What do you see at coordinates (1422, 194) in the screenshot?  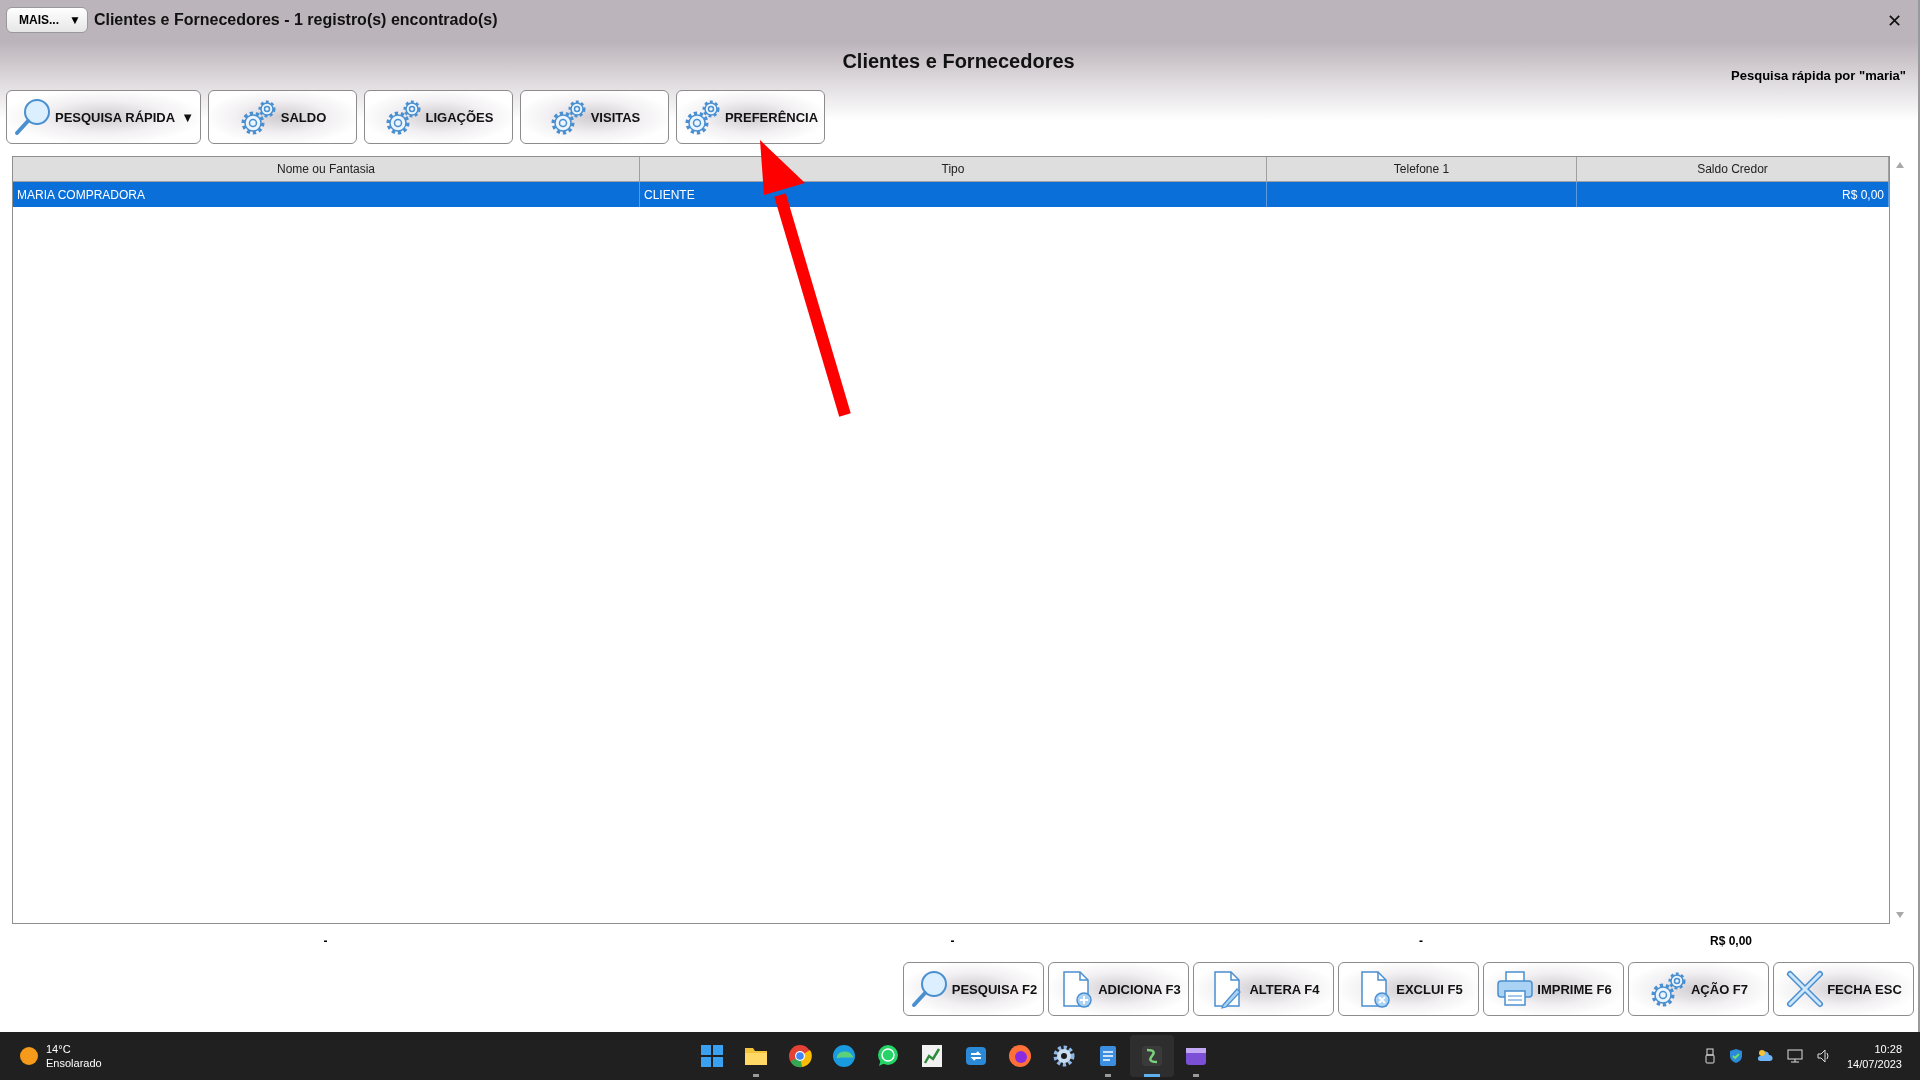 I see `table-cell` at bounding box center [1422, 194].